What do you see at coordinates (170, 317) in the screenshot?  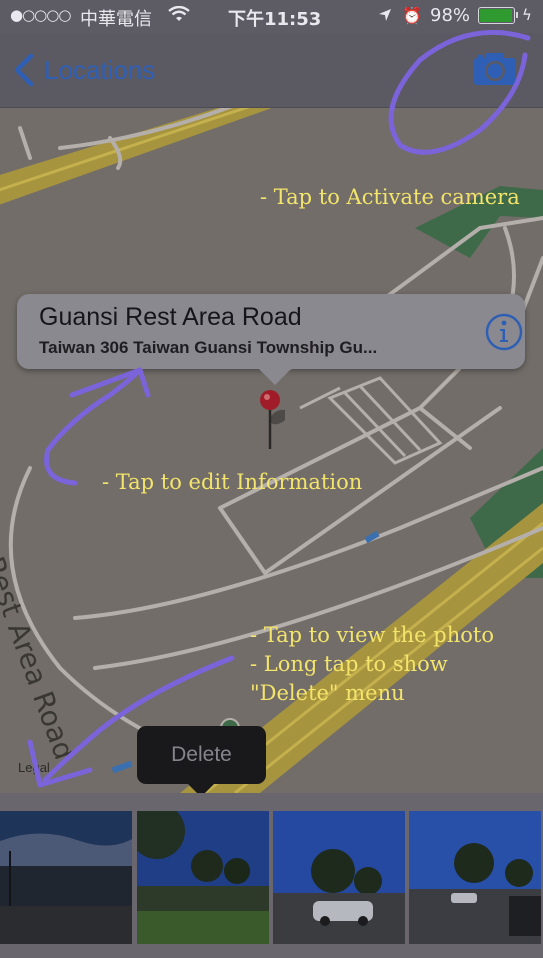 I see `callout-title: Guansi Rest Area Road` at bounding box center [170, 317].